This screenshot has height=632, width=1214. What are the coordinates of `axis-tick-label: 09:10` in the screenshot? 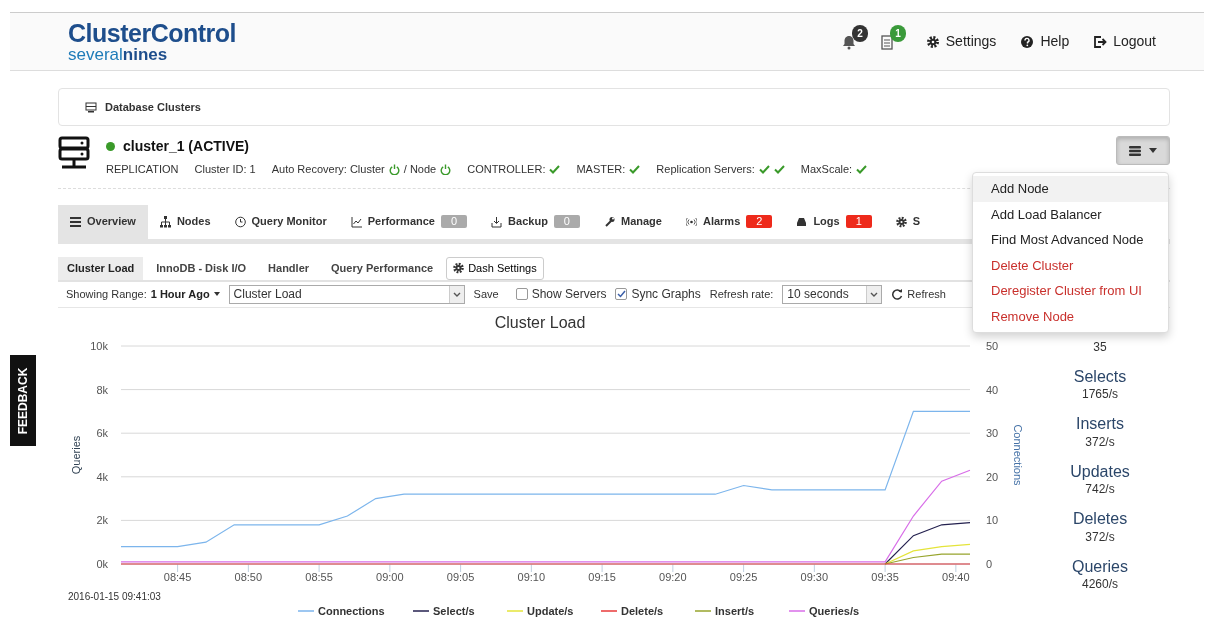 It's located at (531, 576).